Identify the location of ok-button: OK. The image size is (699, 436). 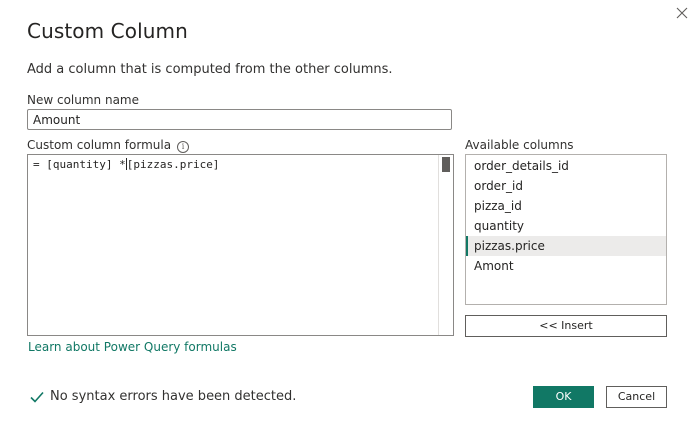
(563, 397).